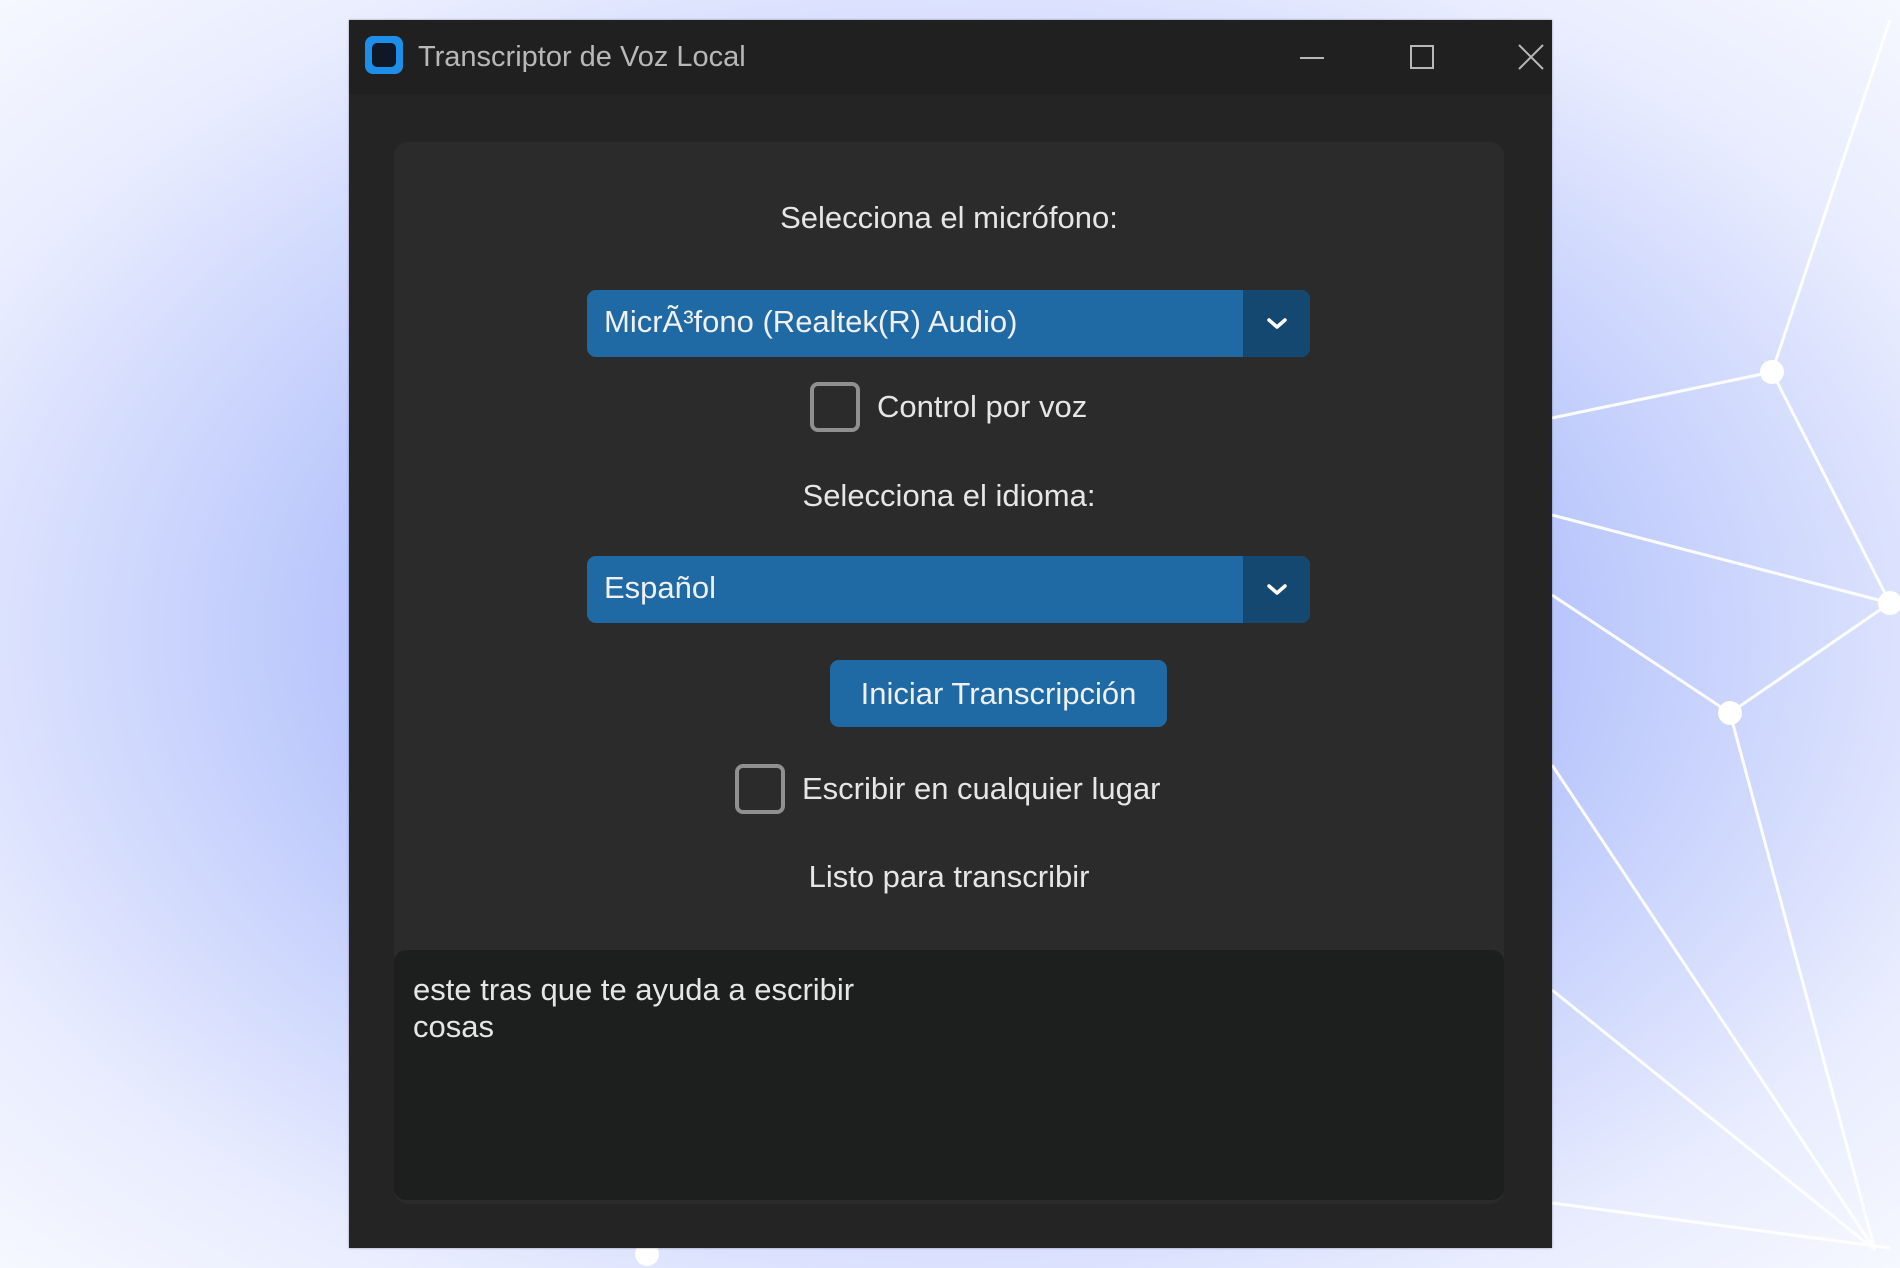 The image size is (1900, 1268). Describe the element at coordinates (949, 1075) in the screenshot. I see `transcript-textbox: este tras que te ayuda a escribir cosas` at that location.